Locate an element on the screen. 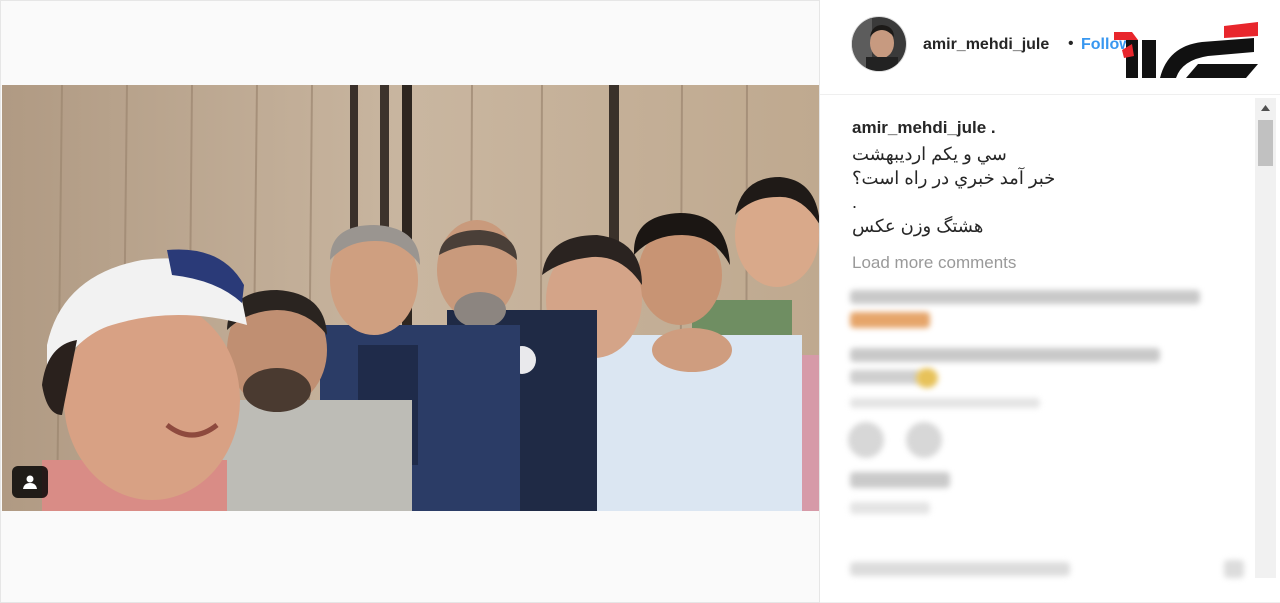 Image resolution: width=1280 pixels, height=603 pixels. triangle-up-icon is located at coordinates (1265, 108).